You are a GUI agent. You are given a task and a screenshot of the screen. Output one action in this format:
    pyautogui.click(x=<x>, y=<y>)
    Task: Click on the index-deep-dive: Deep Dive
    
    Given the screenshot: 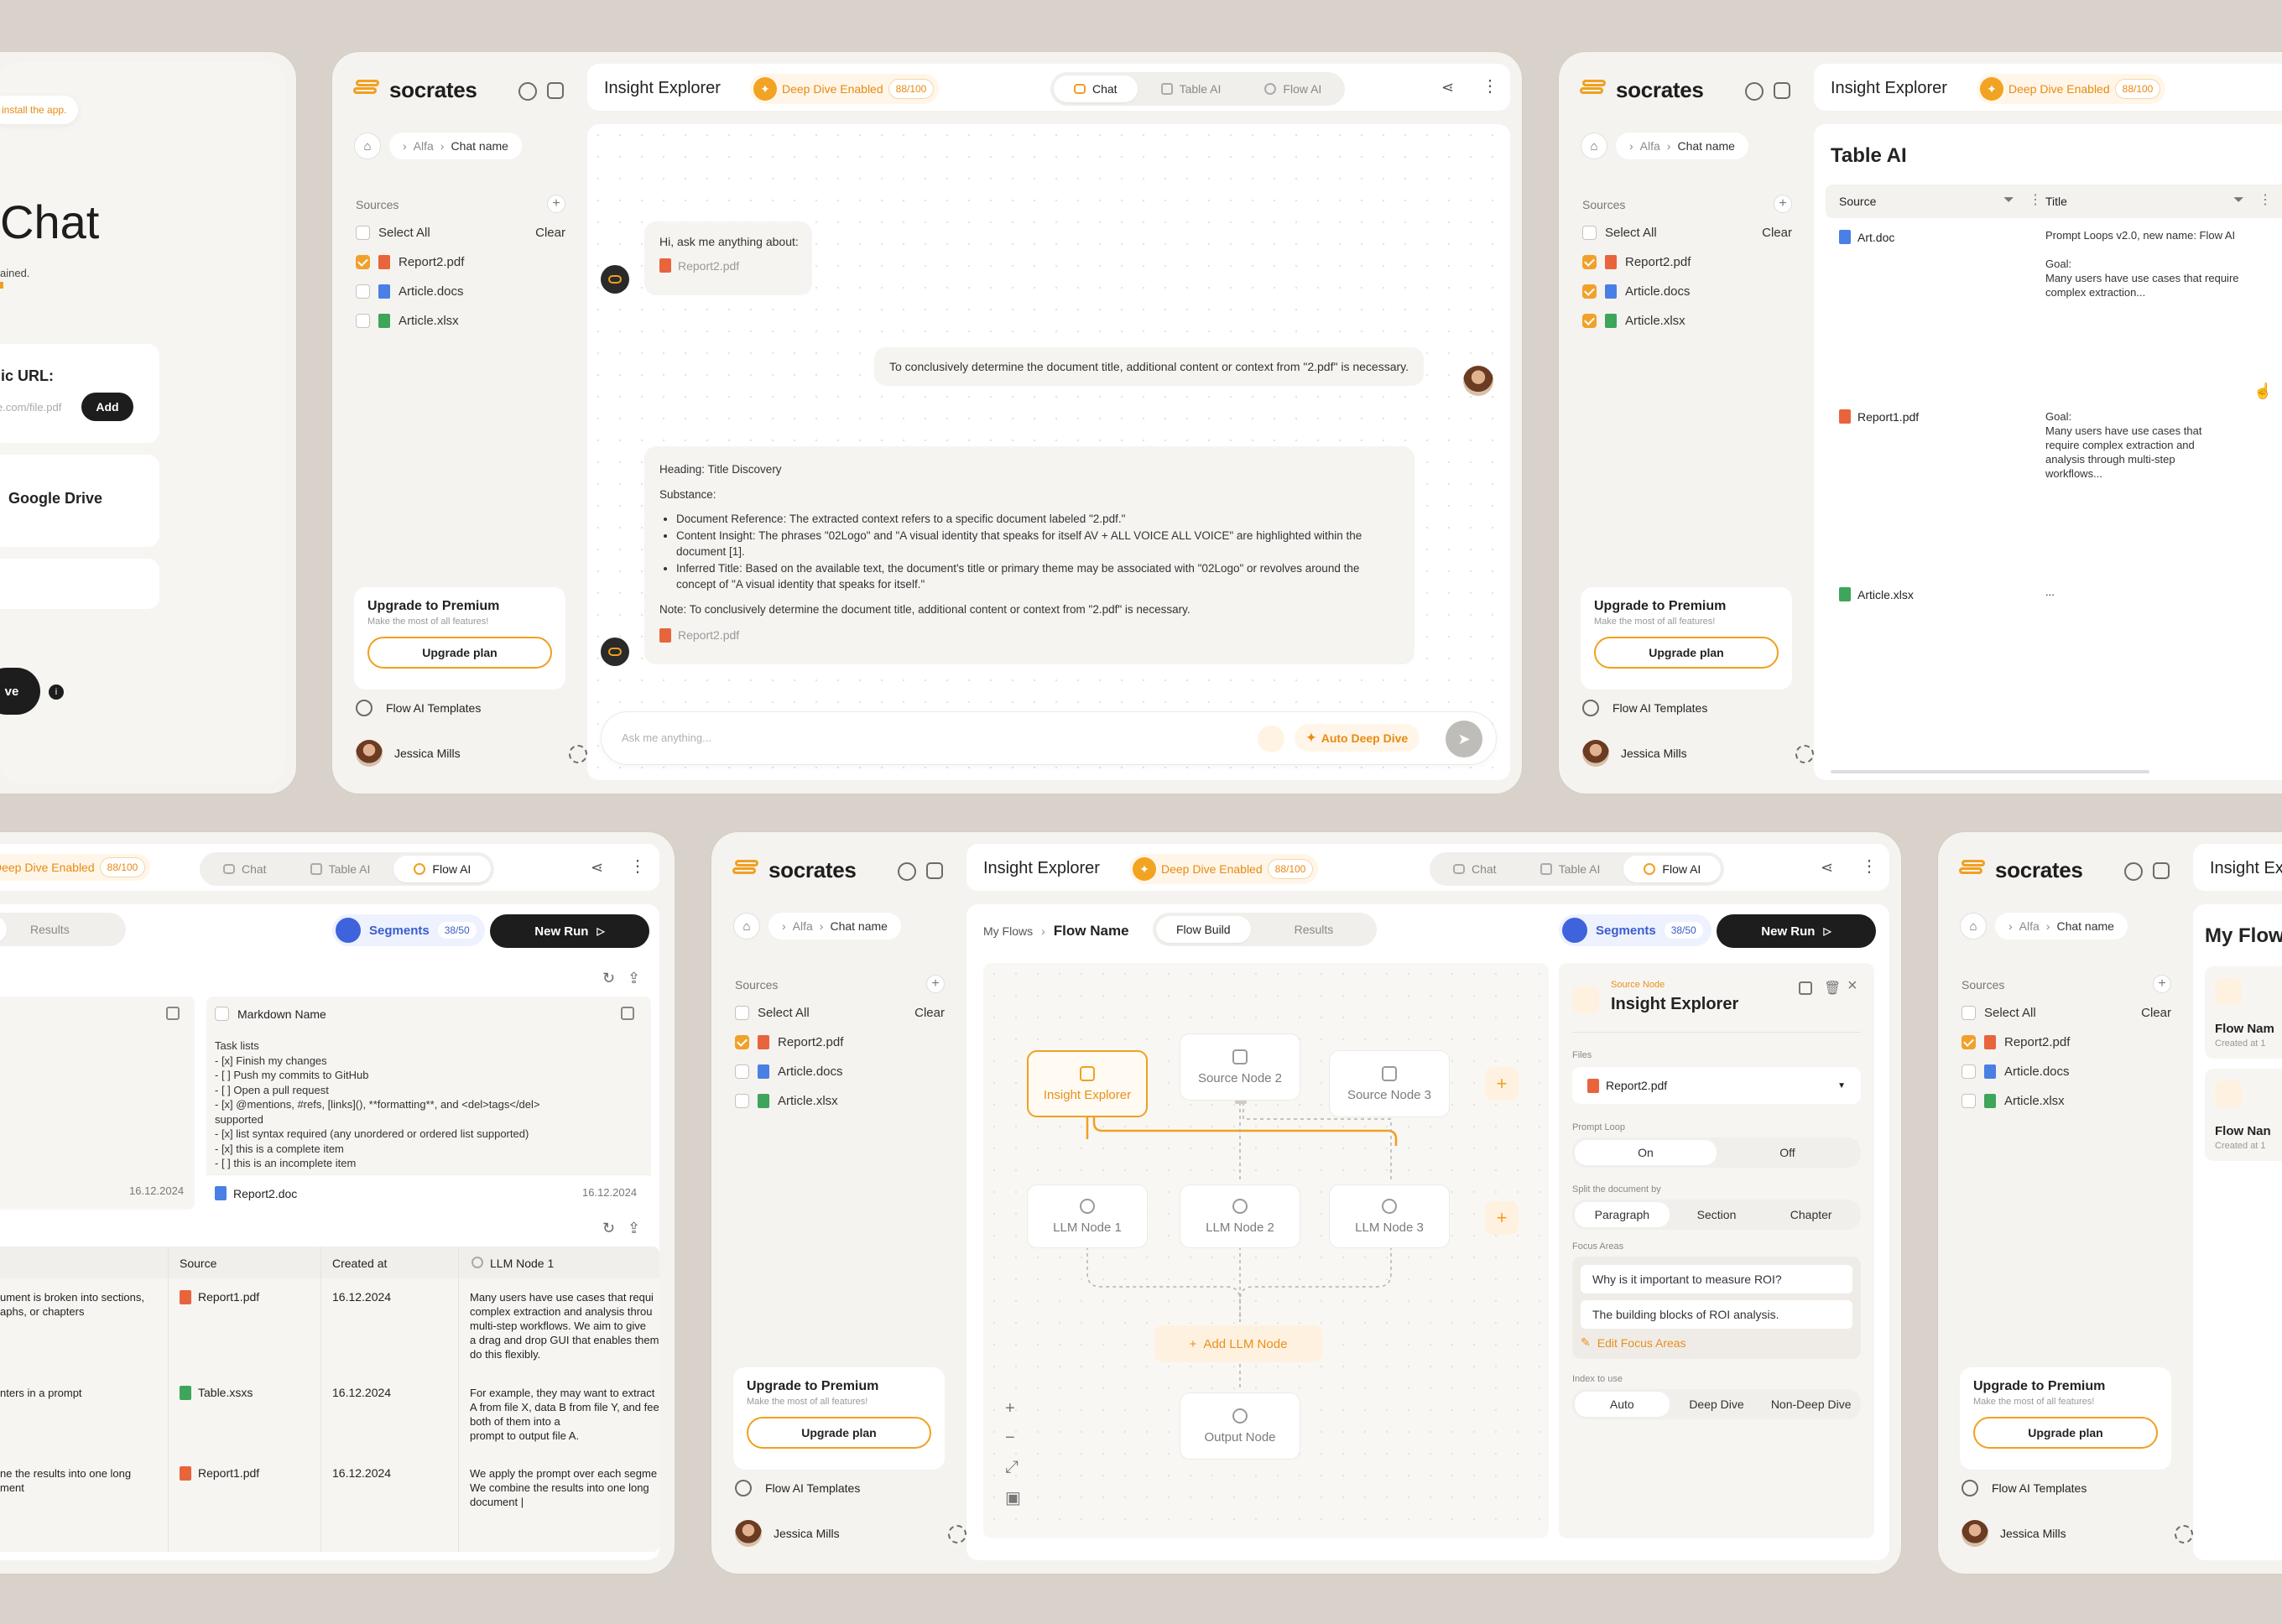 What is the action you would take?
    pyautogui.click(x=1717, y=1404)
    